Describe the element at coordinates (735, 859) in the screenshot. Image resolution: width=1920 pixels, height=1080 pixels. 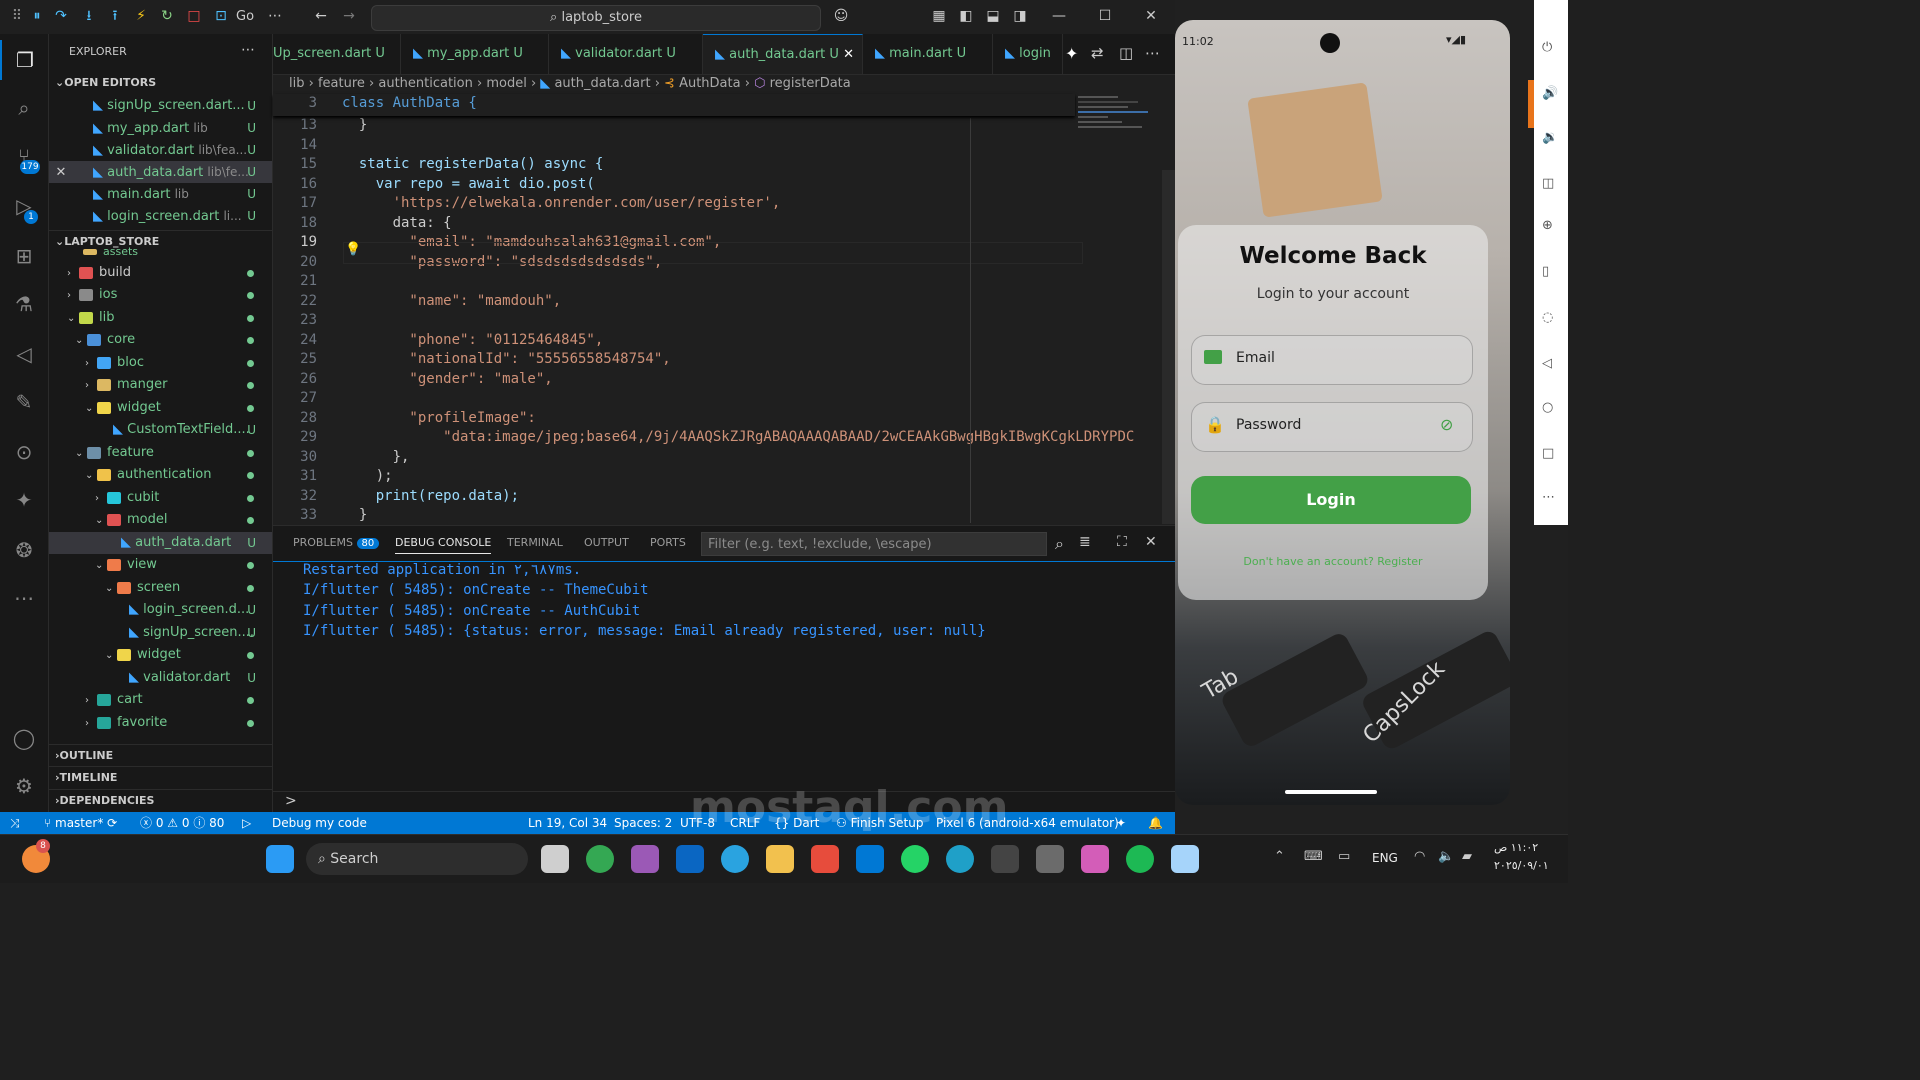
I see `telegram-icon` at that location.